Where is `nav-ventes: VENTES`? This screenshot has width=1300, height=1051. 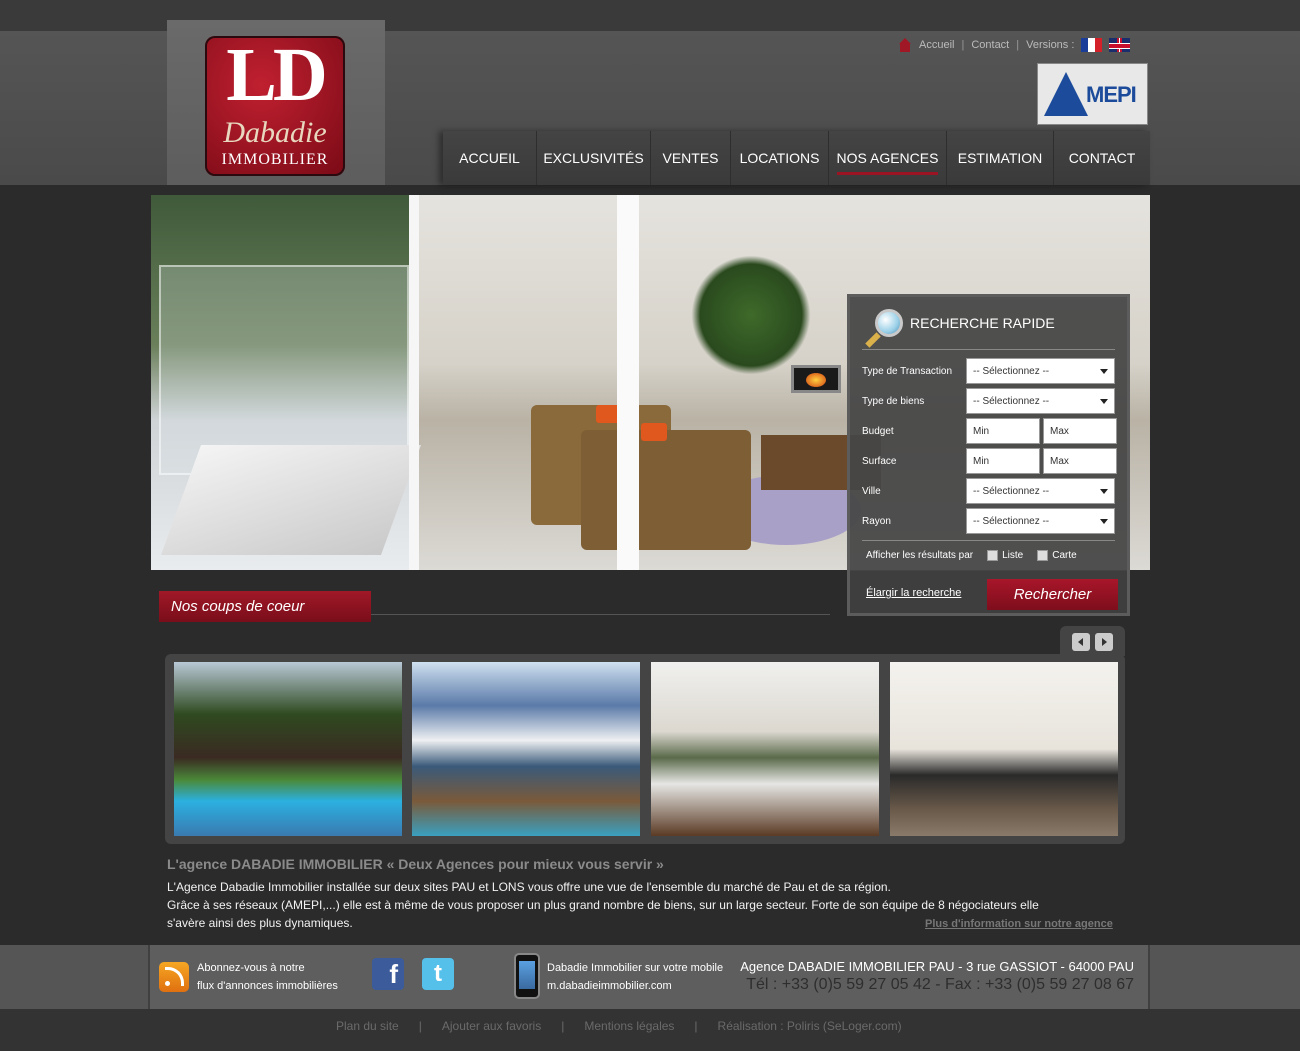
nav-ventes: VENTES is located at coordinates (691, 158).